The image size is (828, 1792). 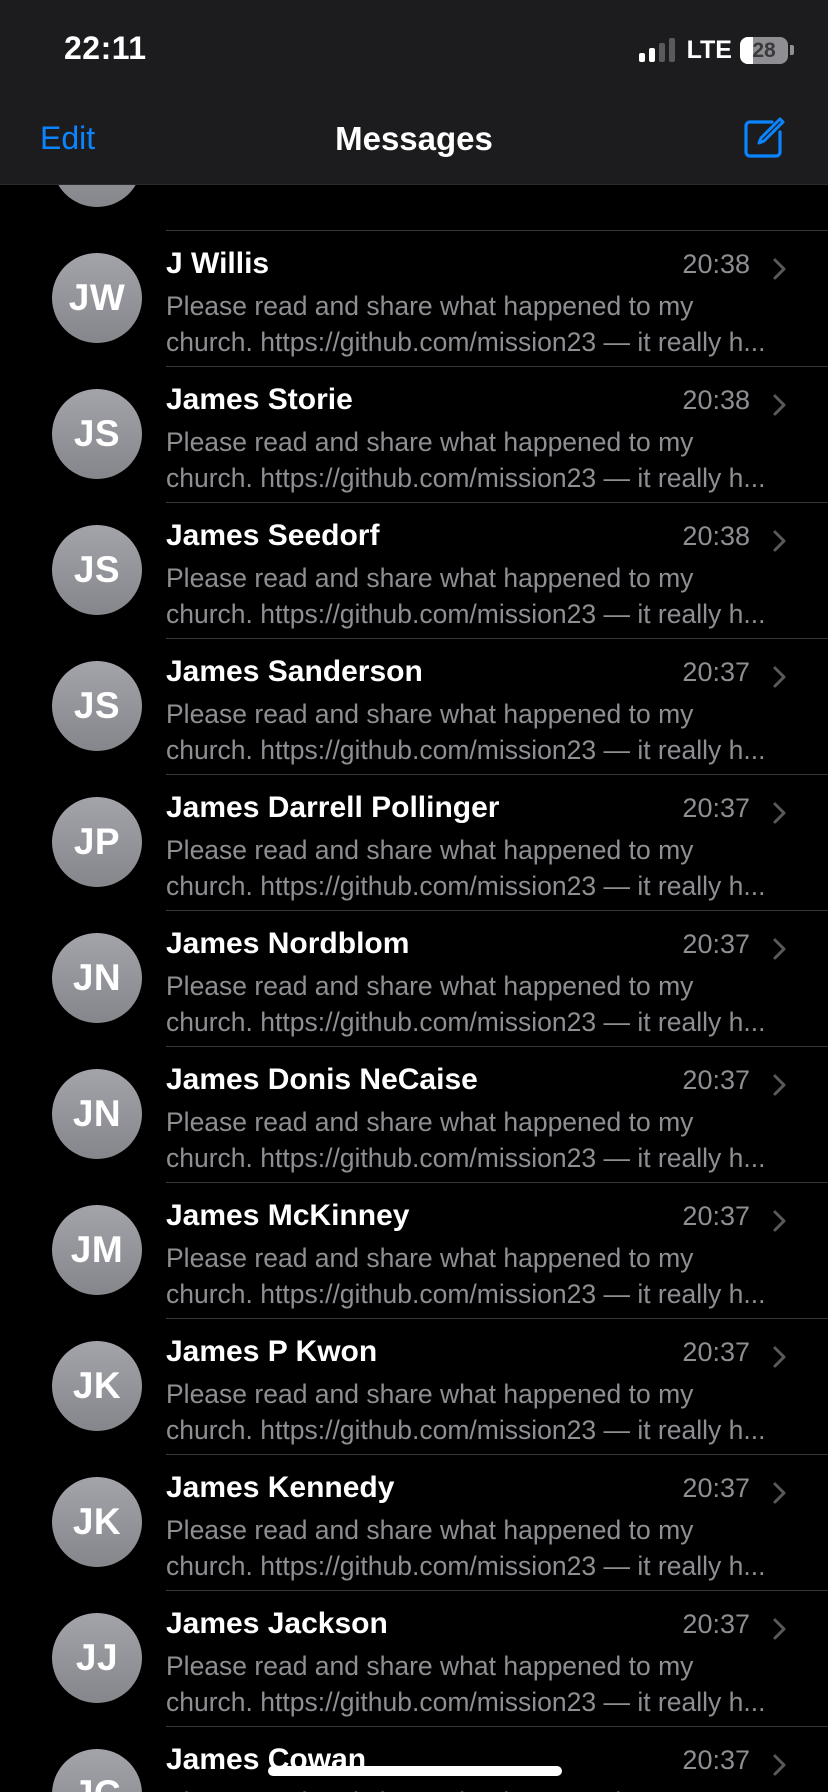 What do you see at coordinates (97, 1250) in the screenshot?
I see `avatar: JM` at bounding box center [97, 1250].